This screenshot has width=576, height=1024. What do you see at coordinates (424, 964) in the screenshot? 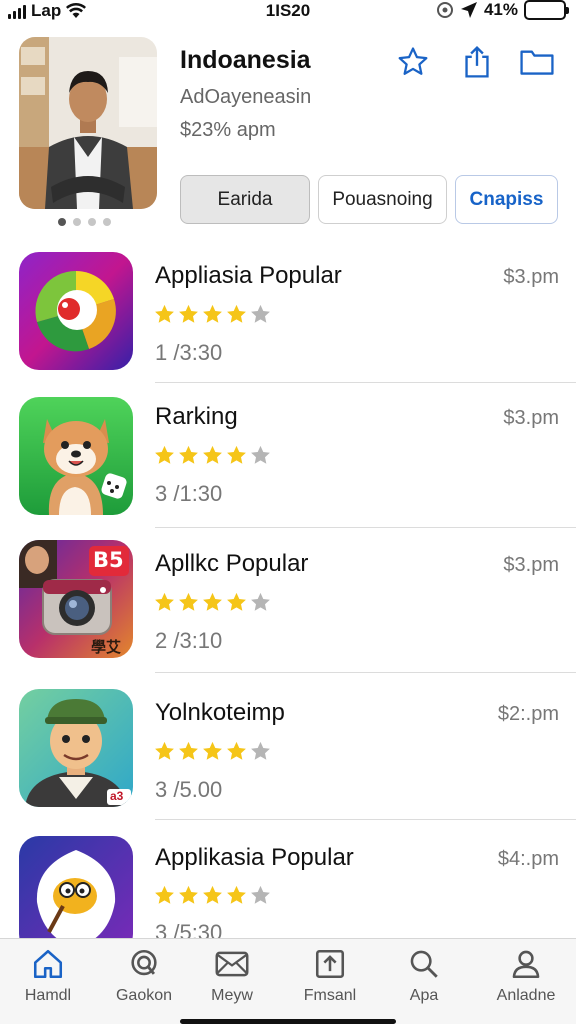
I see `search-icon` at bounding box center [424, 964].